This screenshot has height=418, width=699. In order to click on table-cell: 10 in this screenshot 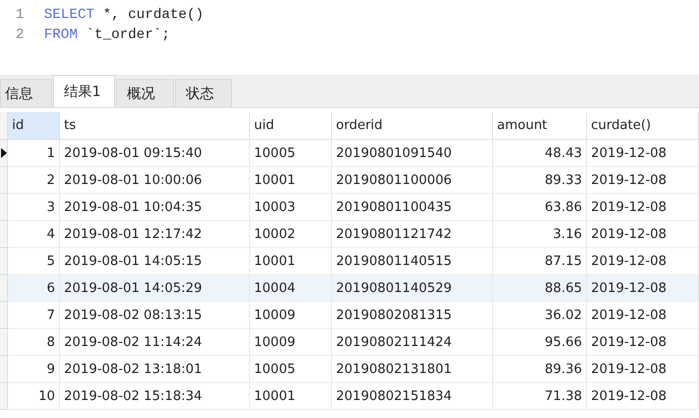, I will do `click(34, 396)`.